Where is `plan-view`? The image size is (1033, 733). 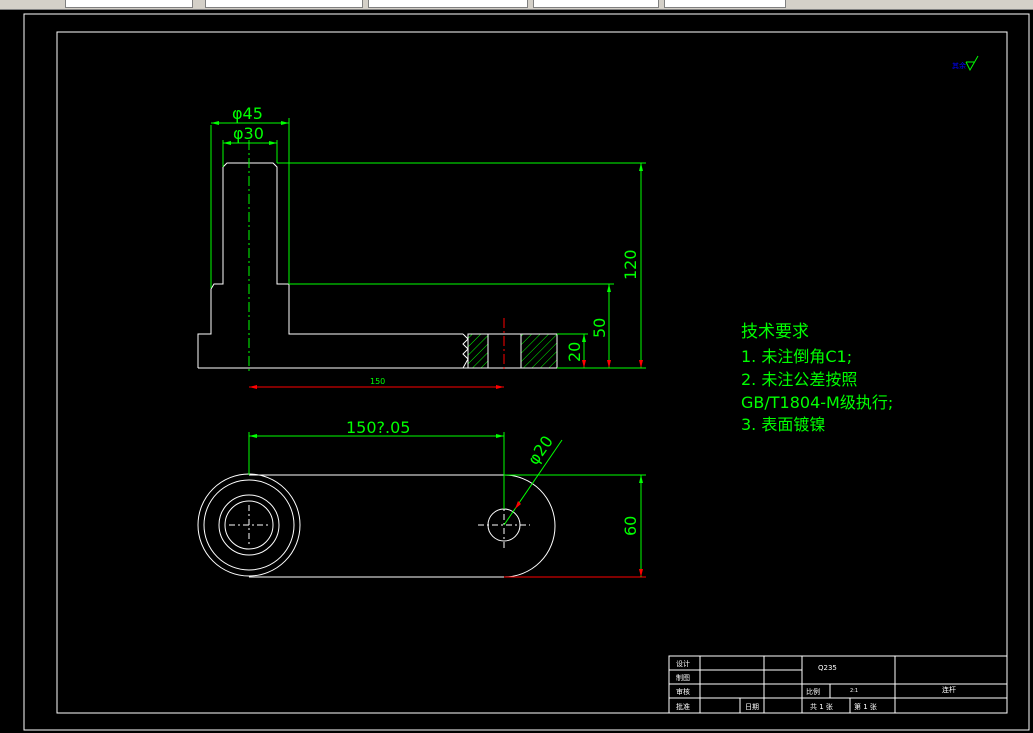 plan-view is located at coordinates (376, 525).